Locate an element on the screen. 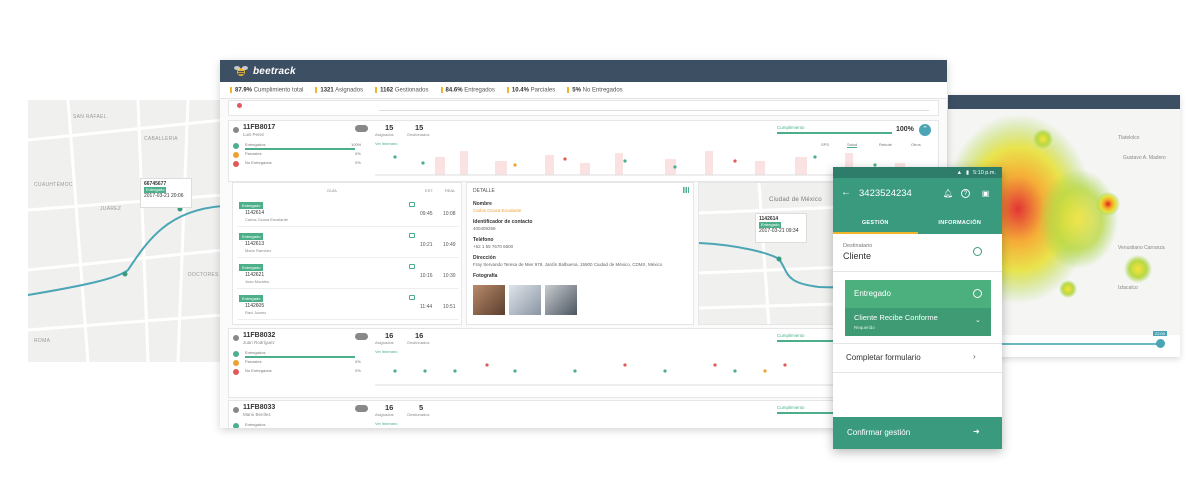 The width and height of the screenshot is (1200, 480). send-icon: ➜ is located at coordinates (976, 431).